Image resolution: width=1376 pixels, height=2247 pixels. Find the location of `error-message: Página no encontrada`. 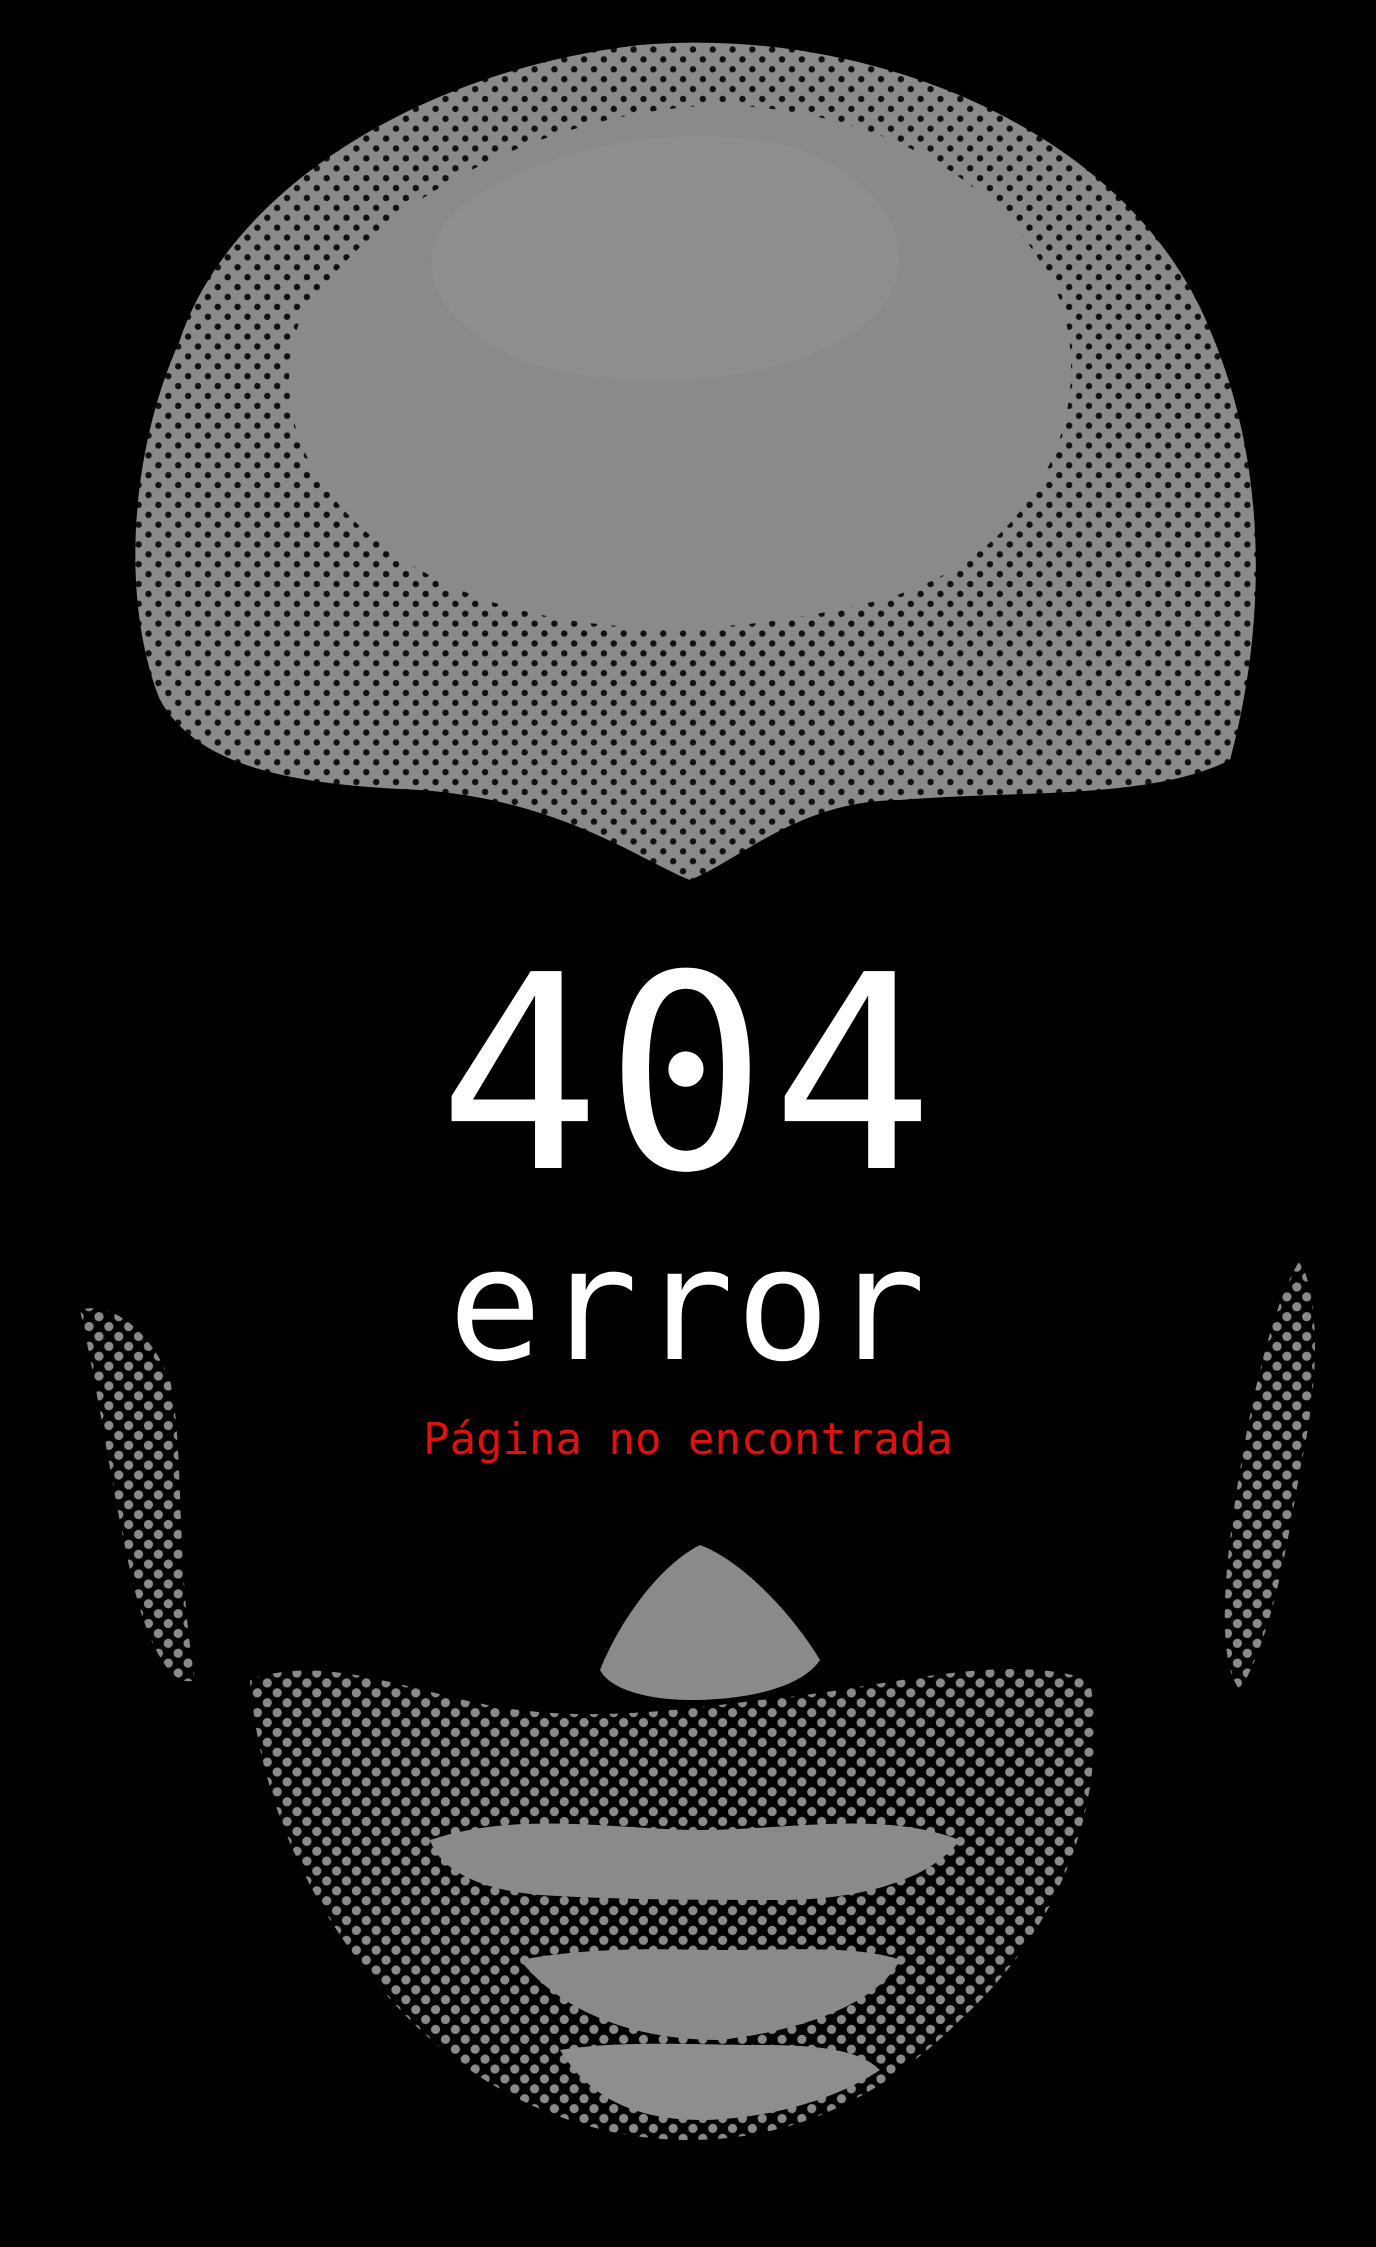

error-message: Página no encontrada is located at coordinates (688, 1439).